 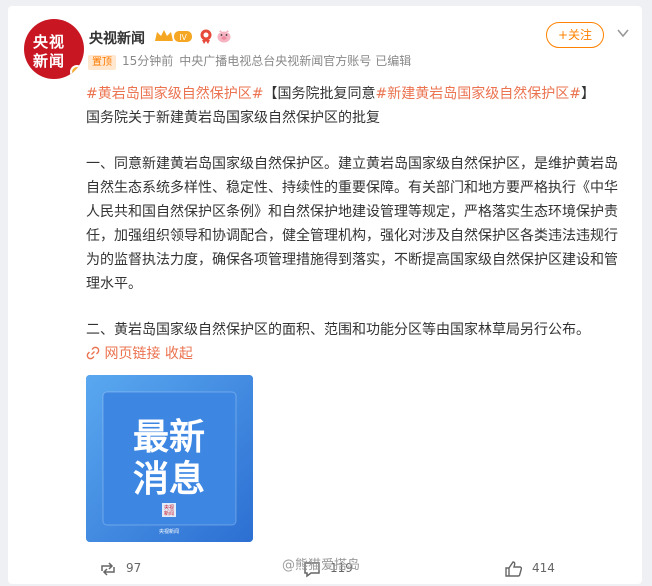 What do you see at coordinates (132, 354) in the screenshot?
I see `web-link: 网页链接` at bounding box center [132, 354].